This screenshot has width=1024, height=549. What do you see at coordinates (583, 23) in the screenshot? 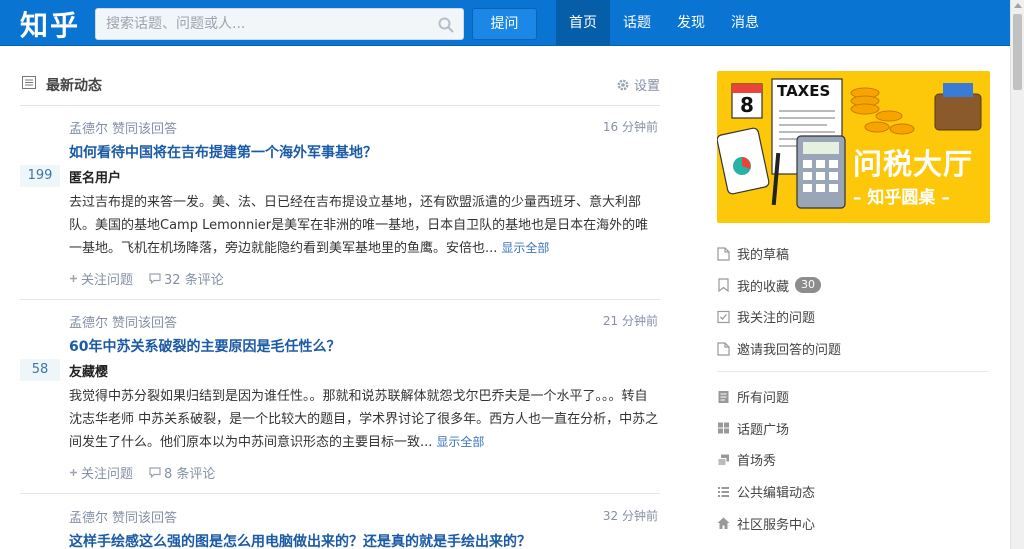
I see `nav-home: 首页` at bounding box center [583, 23].